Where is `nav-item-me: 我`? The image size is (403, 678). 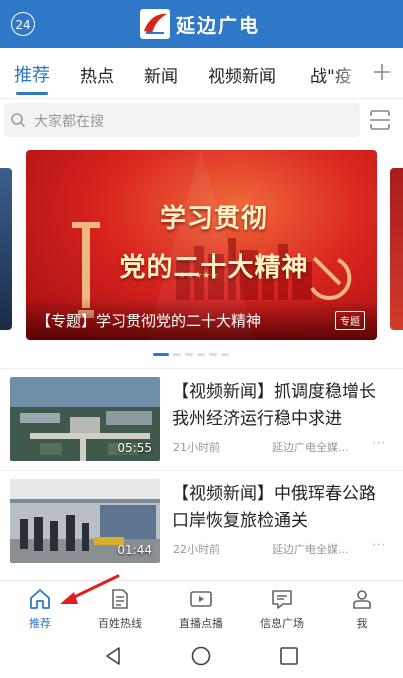 nav-item-me: 我 is located at coordinates (362, 608).